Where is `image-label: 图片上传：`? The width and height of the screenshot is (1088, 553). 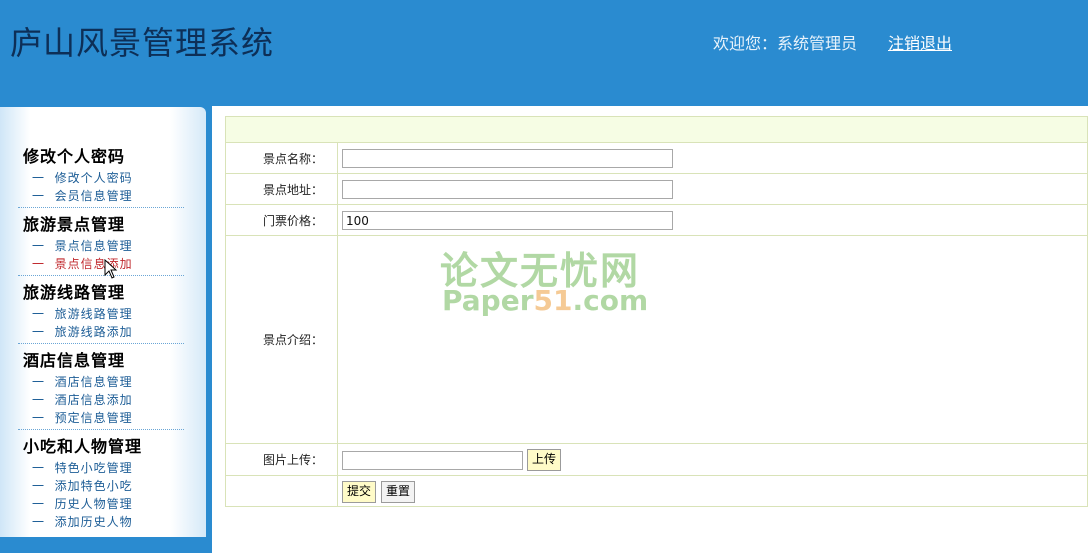
image-label: 图片上传： is located at coordinates (282, 459).